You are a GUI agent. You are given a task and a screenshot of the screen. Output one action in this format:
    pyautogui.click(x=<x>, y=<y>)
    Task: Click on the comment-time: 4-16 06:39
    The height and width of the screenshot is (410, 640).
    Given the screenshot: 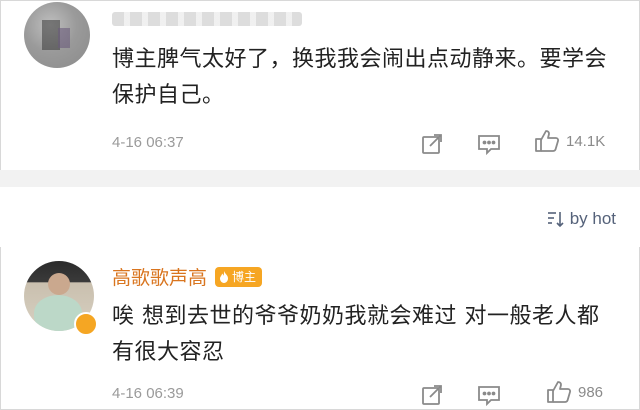 What is the action you would take?
    pyautogui.click(x=148, y=393)
    